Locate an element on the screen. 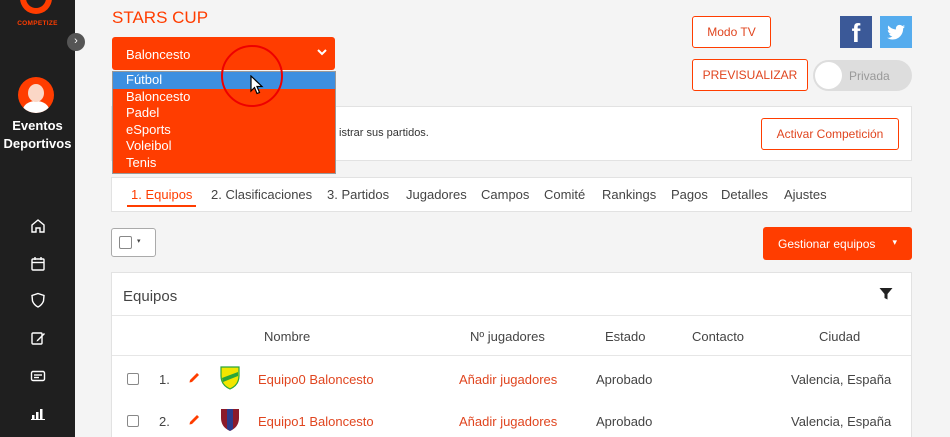 The width and height of the screenshot is (950, 437). bulk-select-dropdown: ▾ is located at coordinates (133, 242).